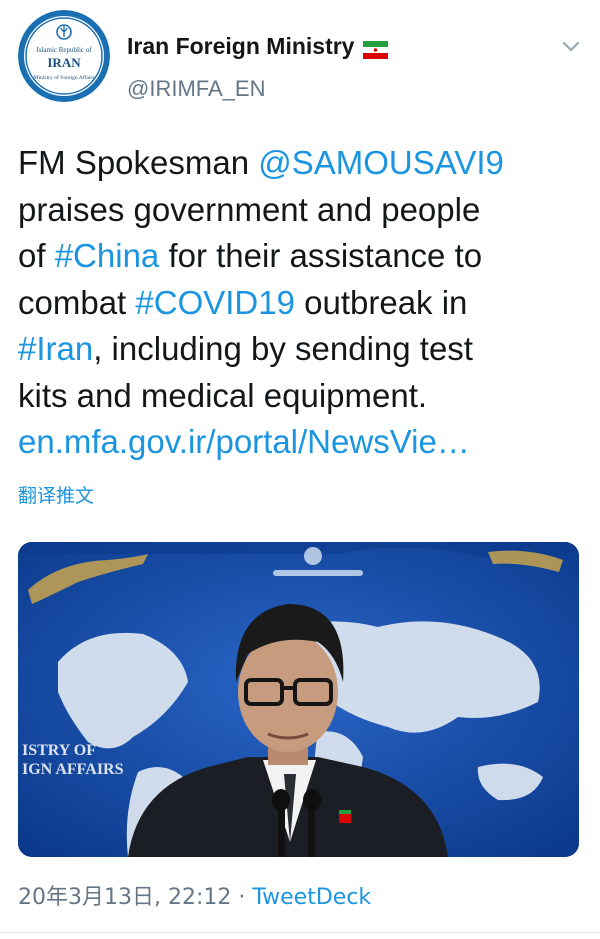 The image size is (600, 939). I want to click on tweet-text-line: combat #COVID19 outbreak in, so click(305, 303).